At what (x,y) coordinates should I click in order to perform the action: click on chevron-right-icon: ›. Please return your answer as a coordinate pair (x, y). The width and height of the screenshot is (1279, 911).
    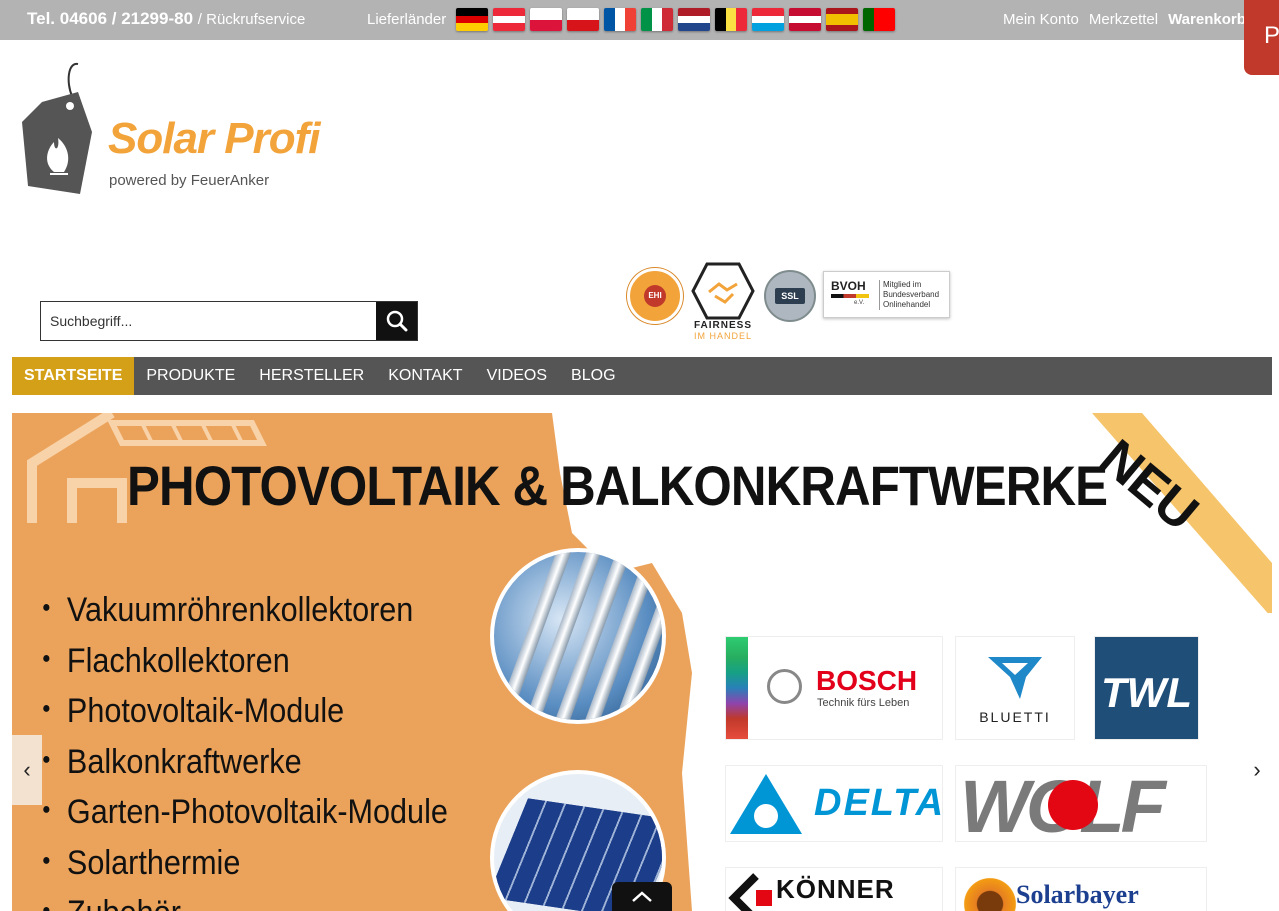
    Looking at the image, I should click on (1257, 769).